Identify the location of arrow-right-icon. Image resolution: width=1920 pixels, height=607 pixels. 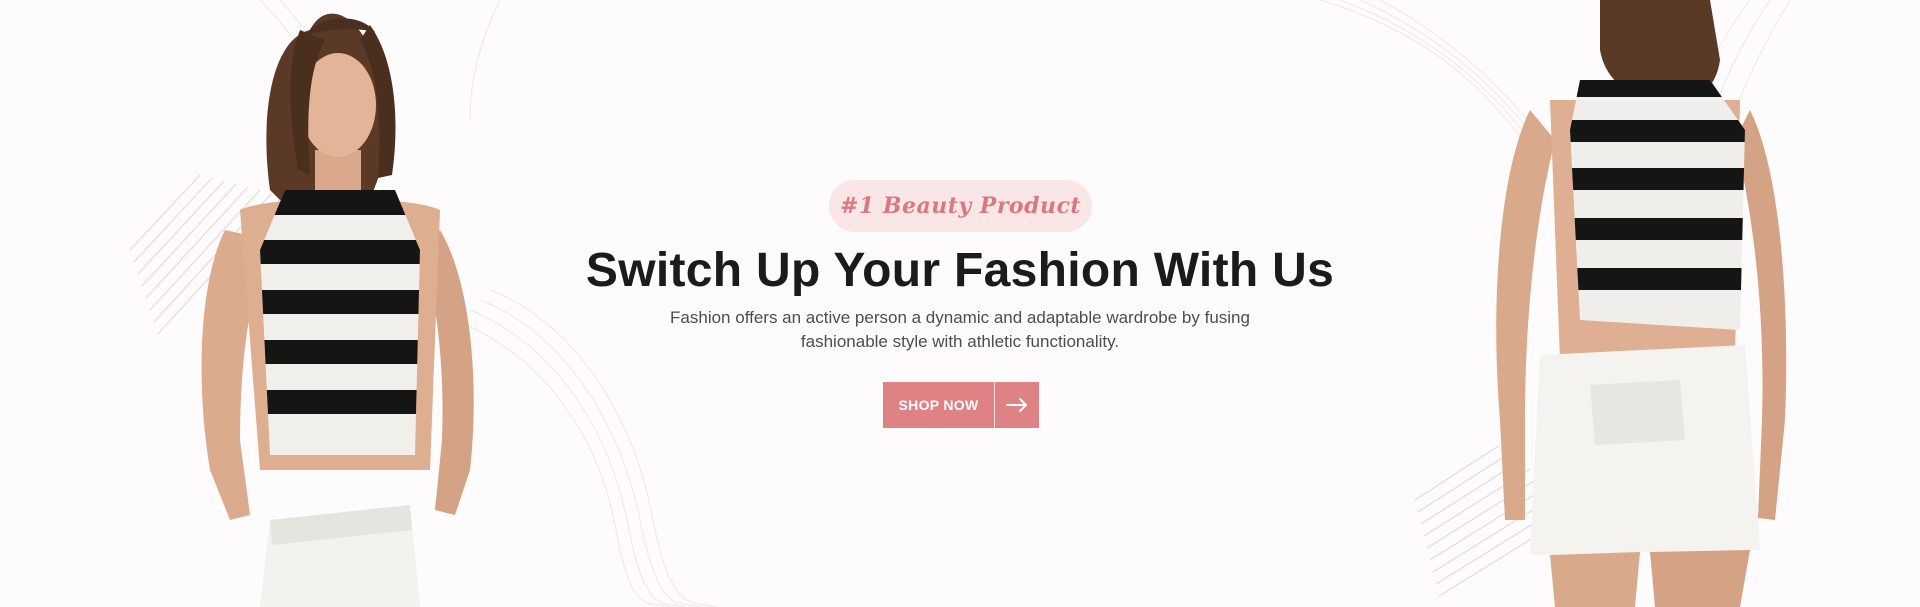
(1017, 405).